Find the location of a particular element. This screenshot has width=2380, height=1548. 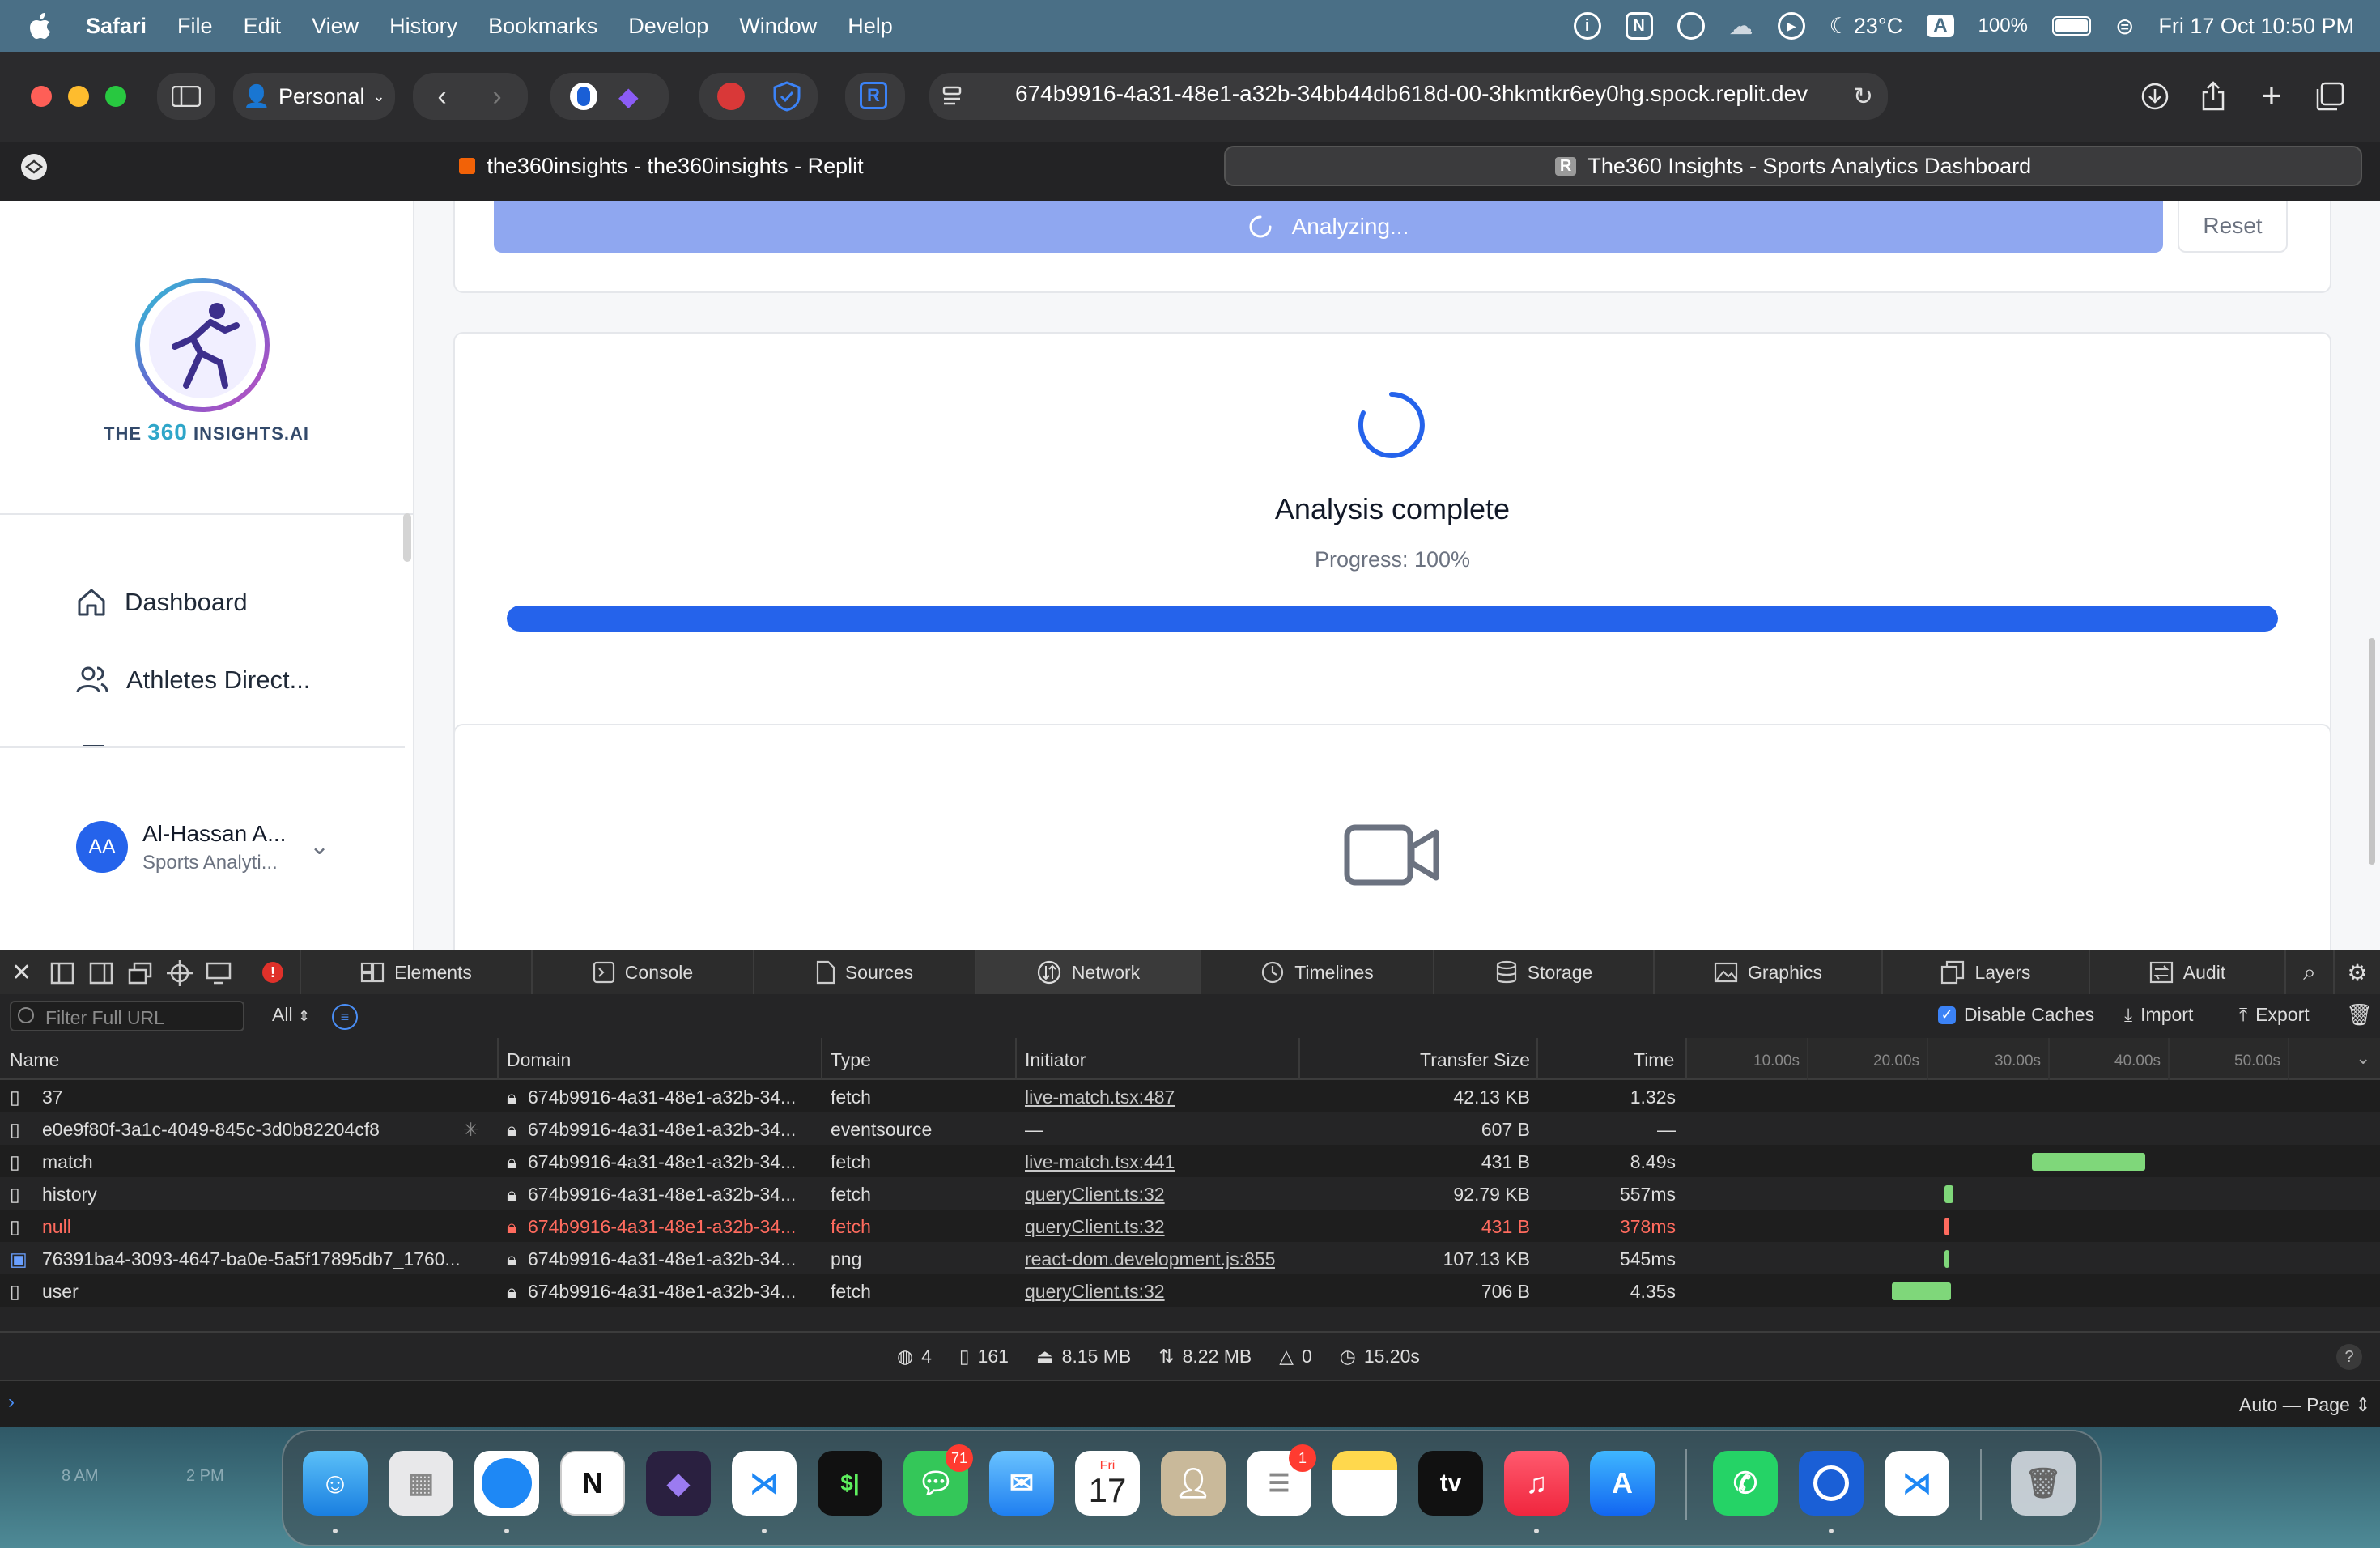

obsidian-extension-icon: ◆ is located at coordinates (632, 96).